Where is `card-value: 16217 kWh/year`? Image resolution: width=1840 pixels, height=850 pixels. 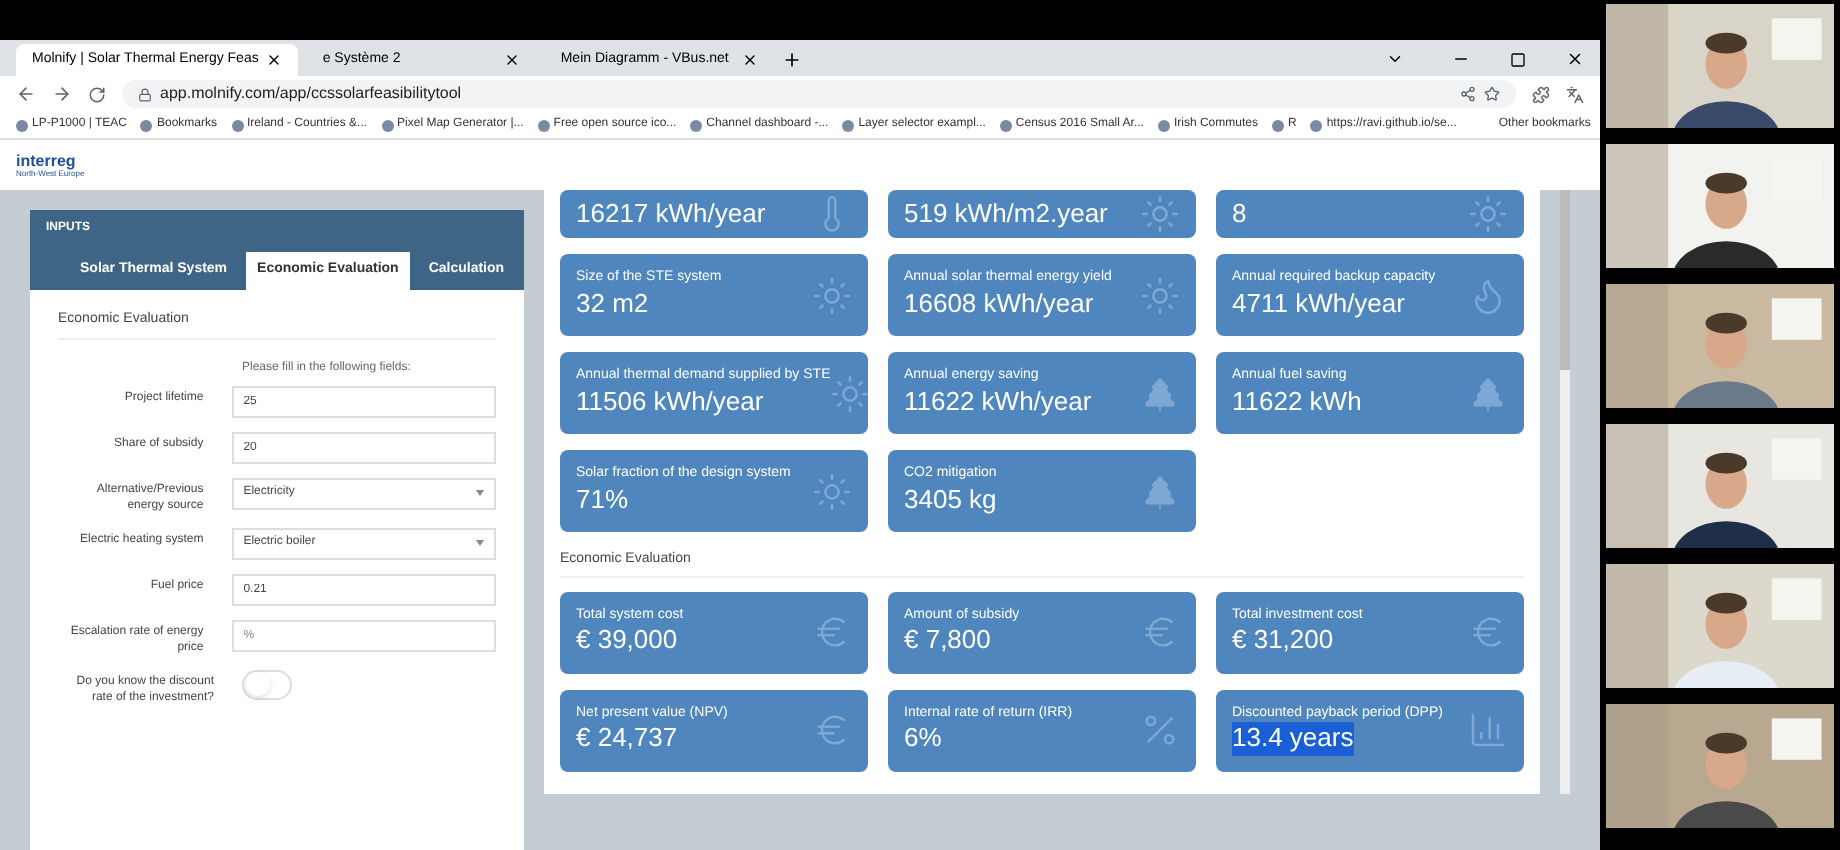
card-value: 16217 kWh/year is located at coordinates (671, 214).